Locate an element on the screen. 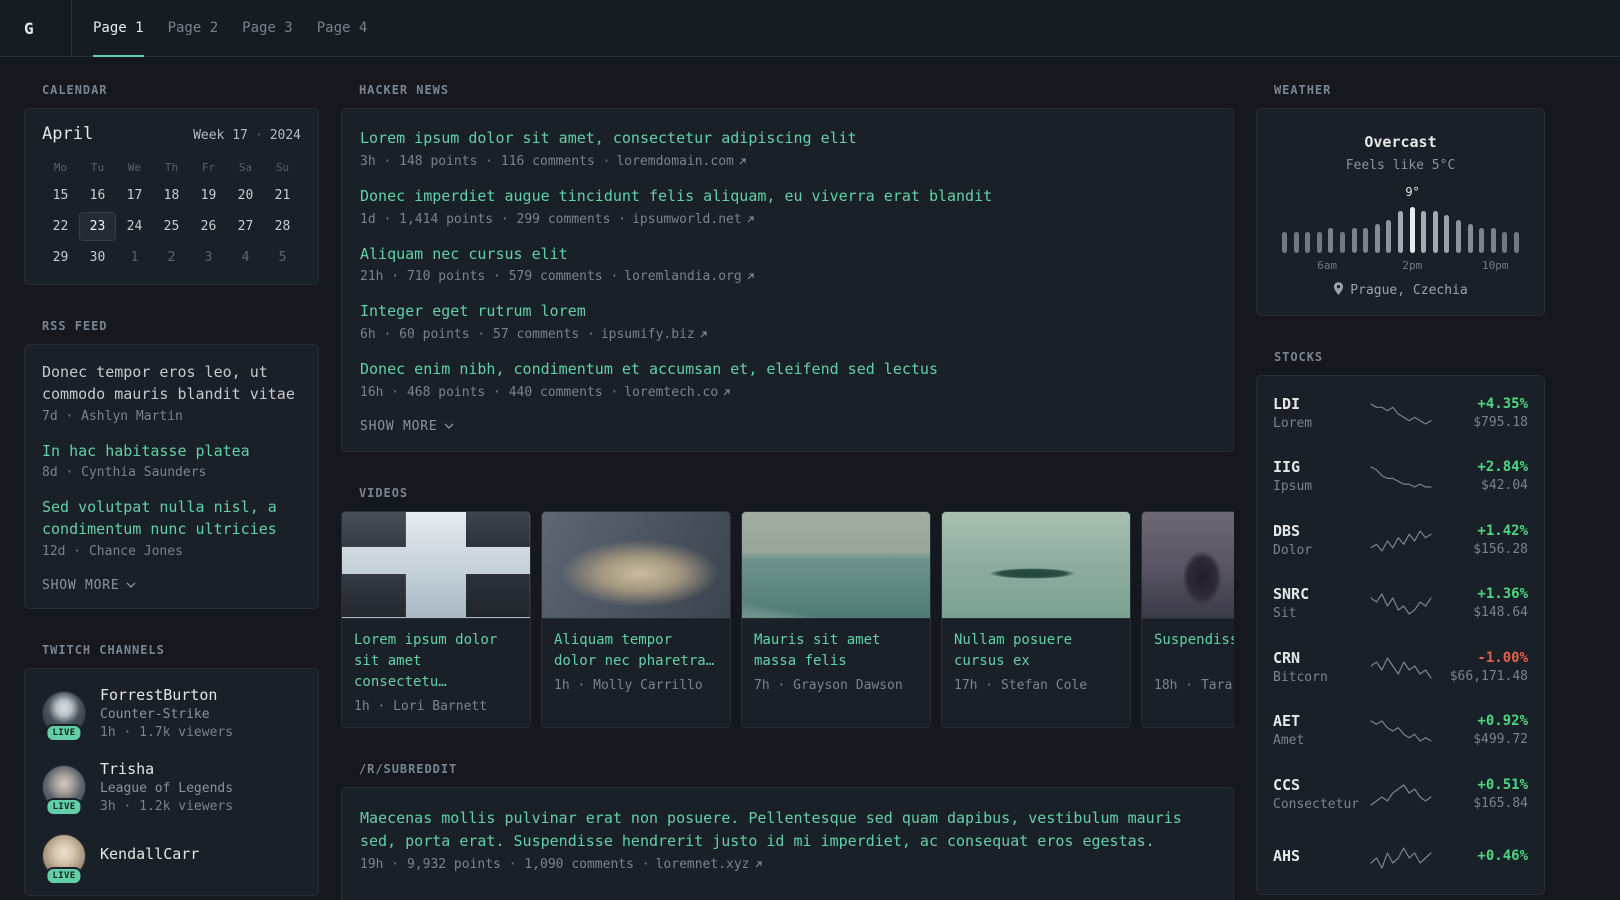 The image size is (1620, 900). topbar: G Page 1 Page 2 Page 3 Page 4 is located at coordinates (810, 28).